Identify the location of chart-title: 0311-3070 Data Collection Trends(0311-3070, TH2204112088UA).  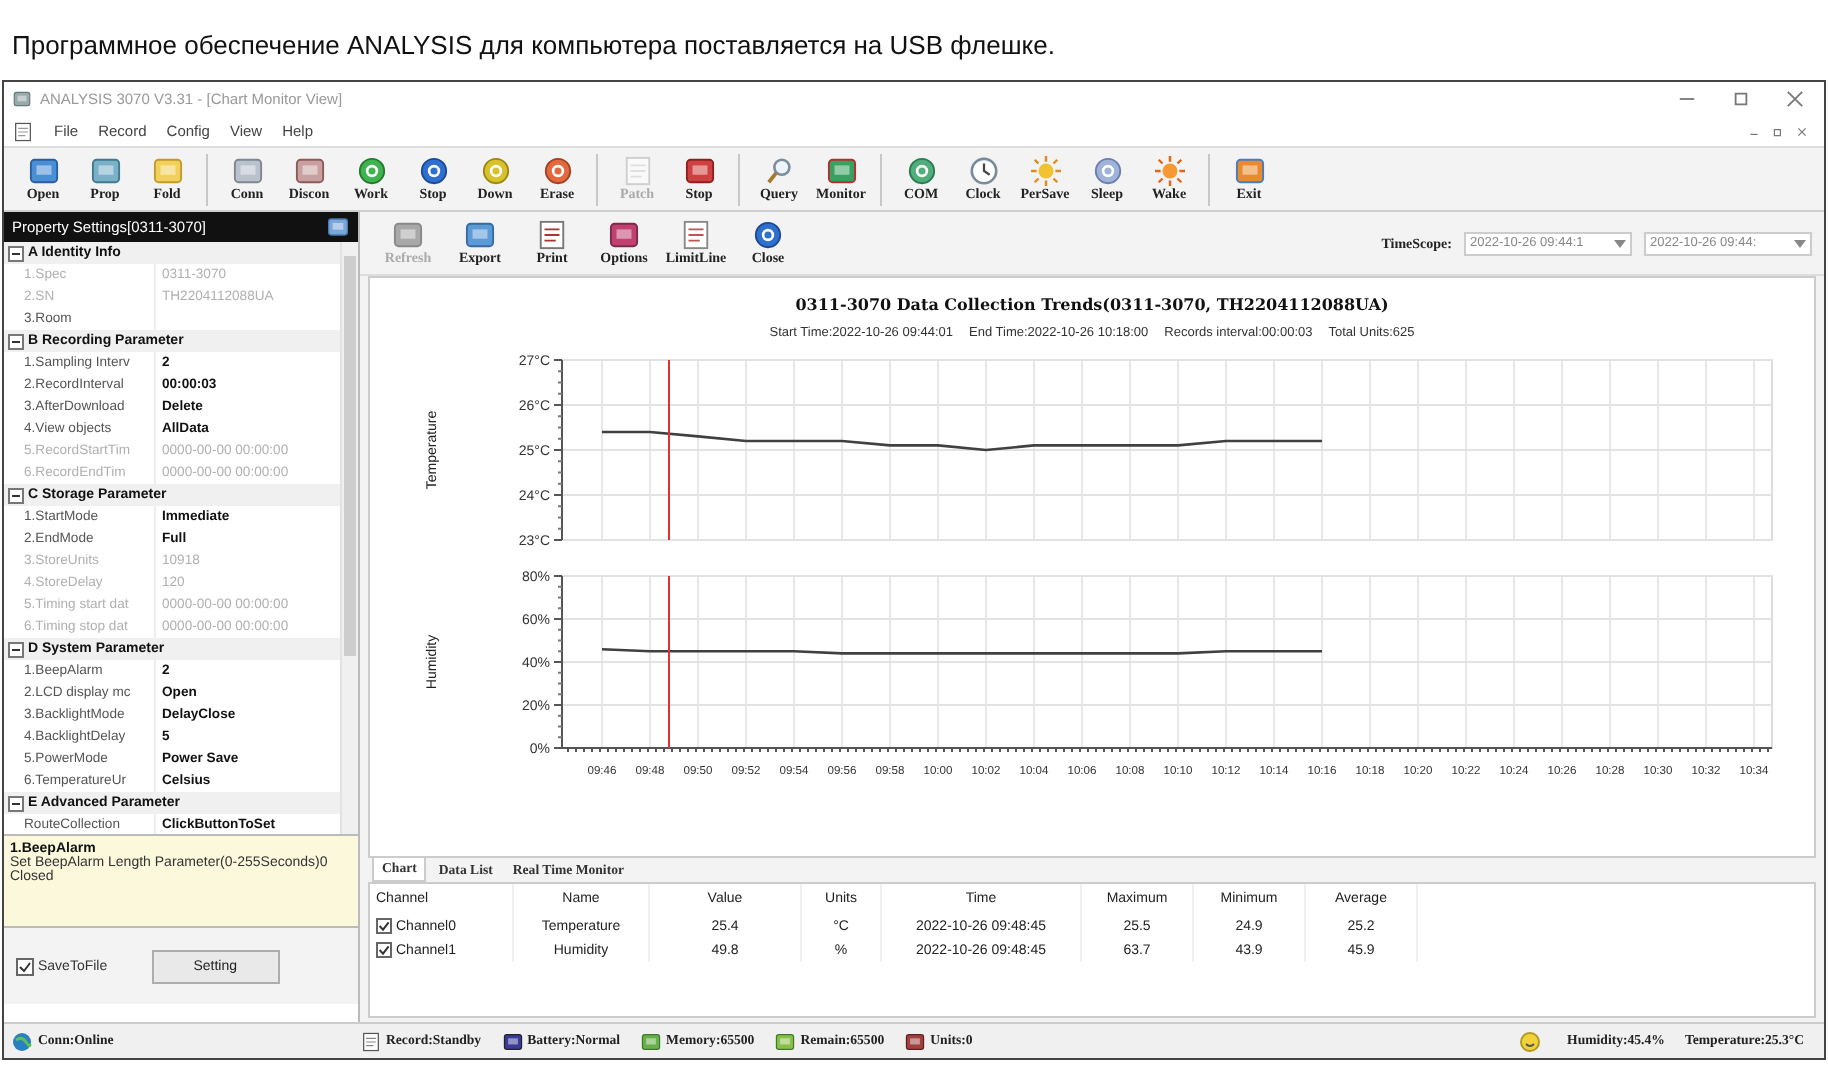
(1092, 304).